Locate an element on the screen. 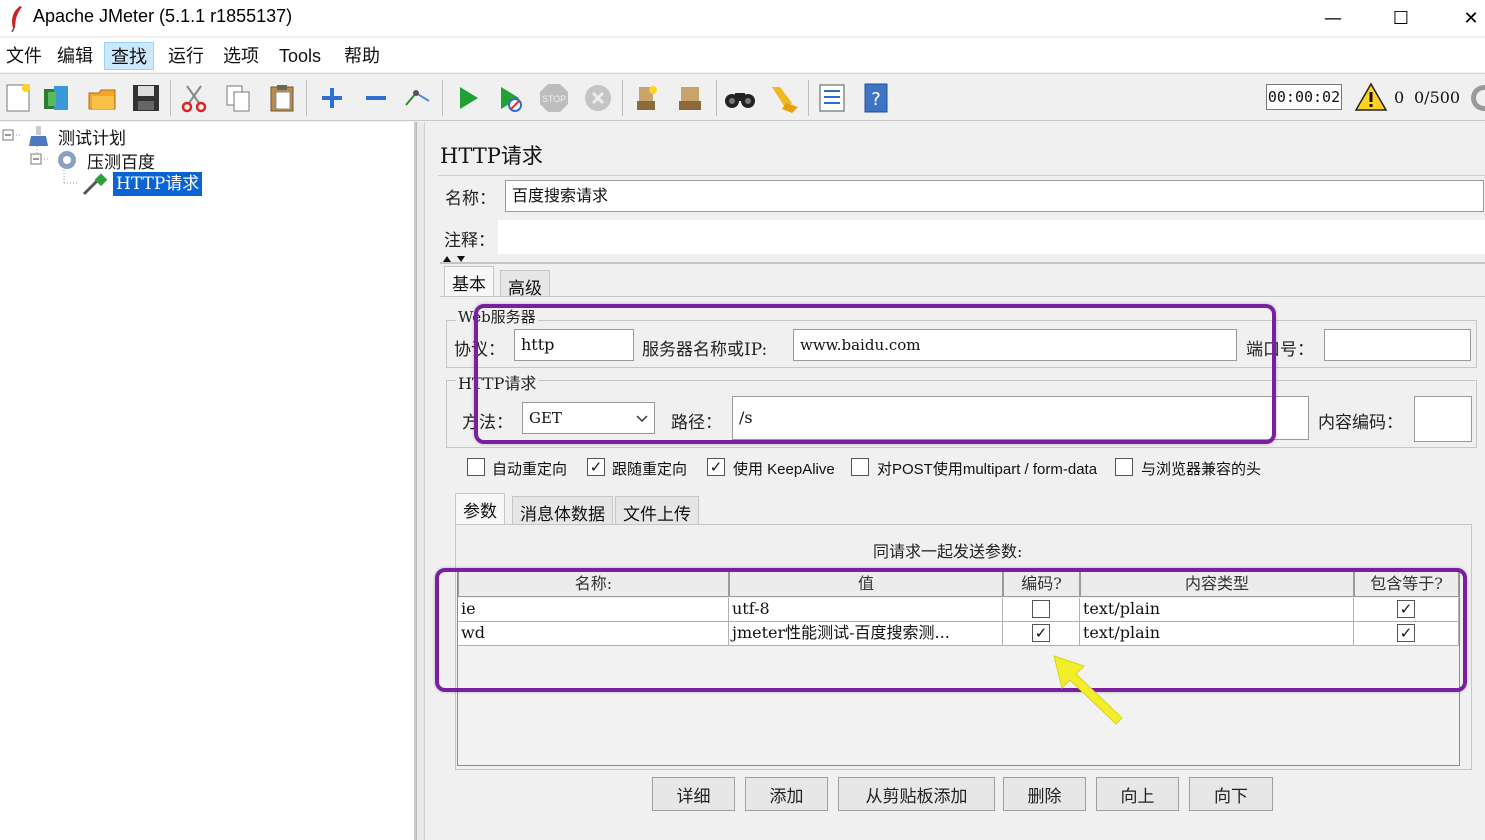  encode-checkbox is located at coordinates (1041, 609).